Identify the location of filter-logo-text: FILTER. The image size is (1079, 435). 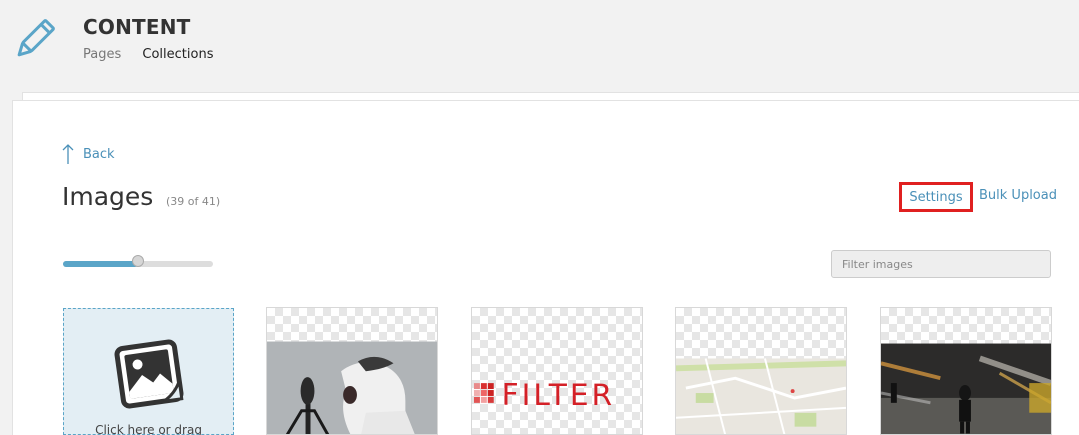
(558, 393).